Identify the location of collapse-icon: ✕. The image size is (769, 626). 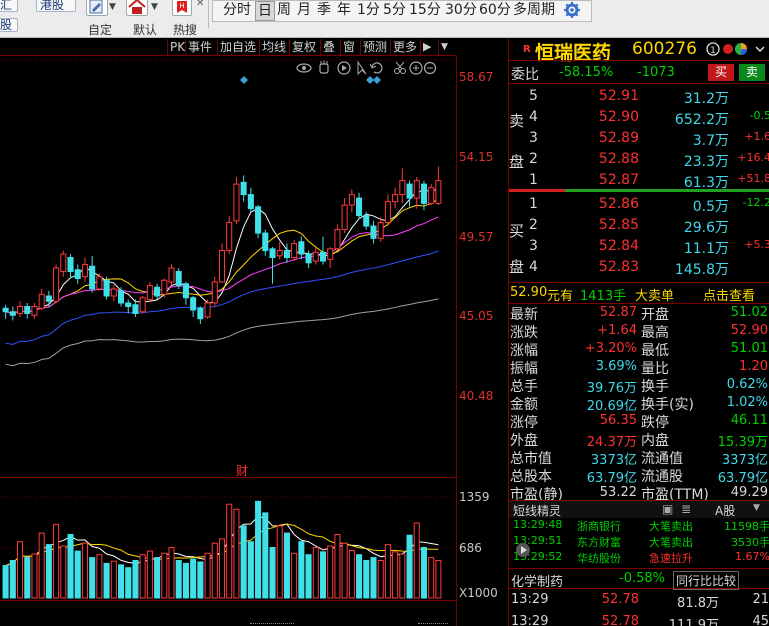
(200, 4).